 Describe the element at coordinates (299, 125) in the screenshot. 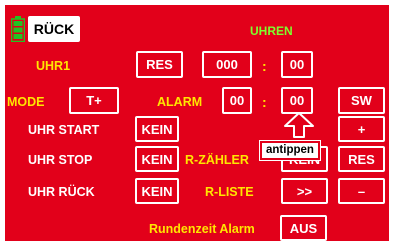

I see `arrow-up-icon` at that location.